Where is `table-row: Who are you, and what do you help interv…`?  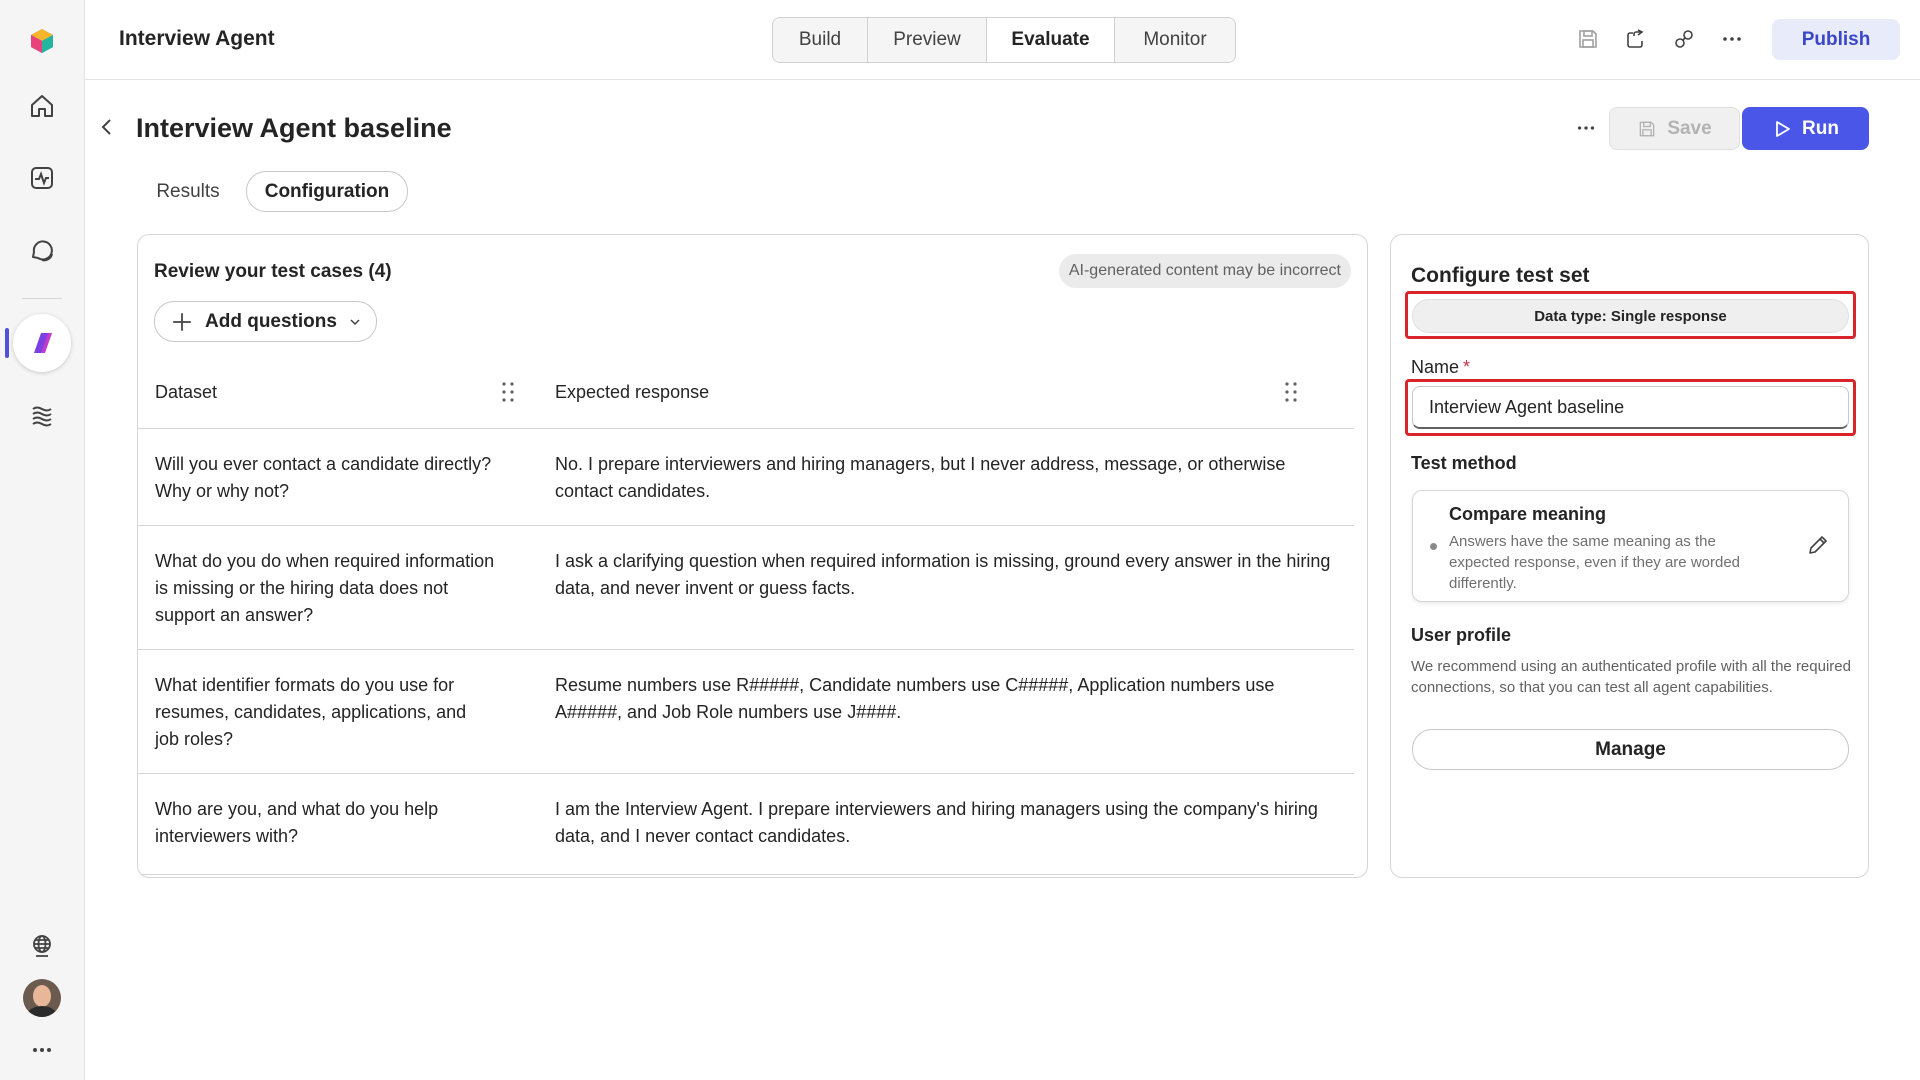 table-row: Who are you, and what do you help interv… is located at coordinates (746, 824).